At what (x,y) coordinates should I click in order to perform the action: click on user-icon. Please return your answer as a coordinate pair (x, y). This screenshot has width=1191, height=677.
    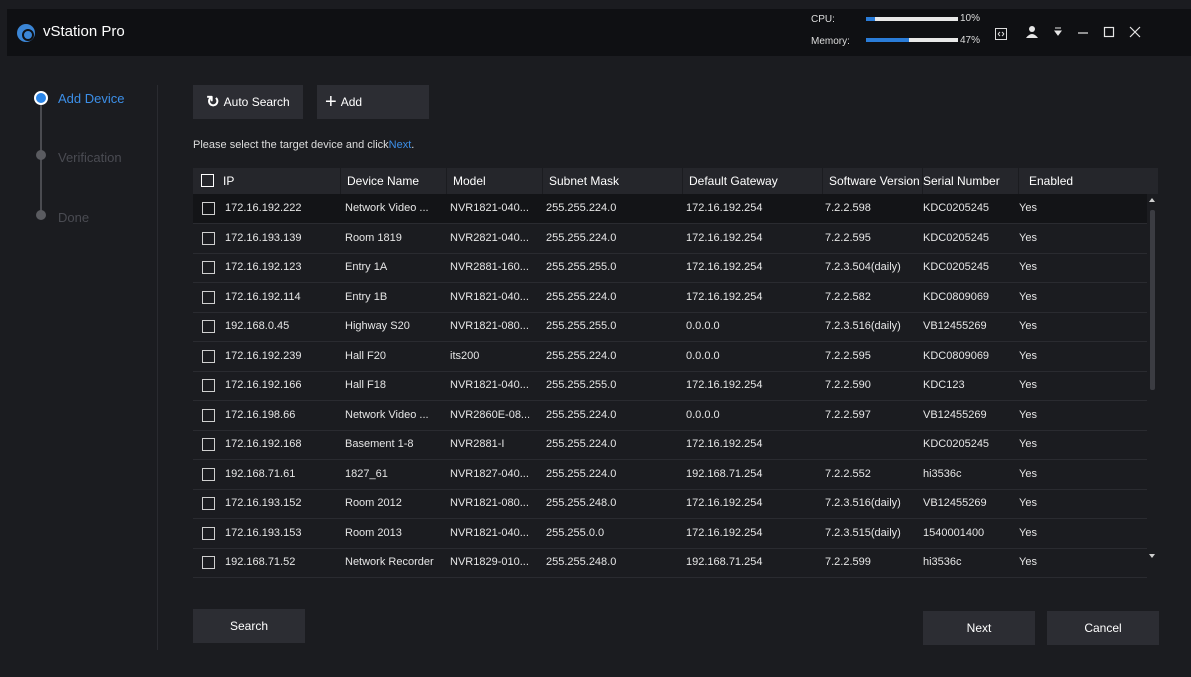
    Looking at the image, I should click on (1032, 34).